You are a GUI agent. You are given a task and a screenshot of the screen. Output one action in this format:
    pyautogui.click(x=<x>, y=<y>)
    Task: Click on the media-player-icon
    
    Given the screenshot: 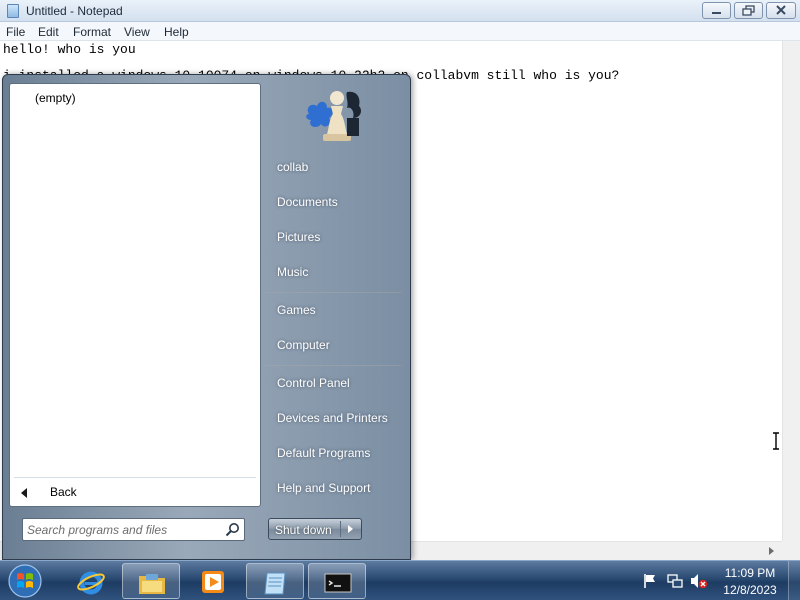 What is the action you would take?
    pyautogui.click(x=213, y=582)
    